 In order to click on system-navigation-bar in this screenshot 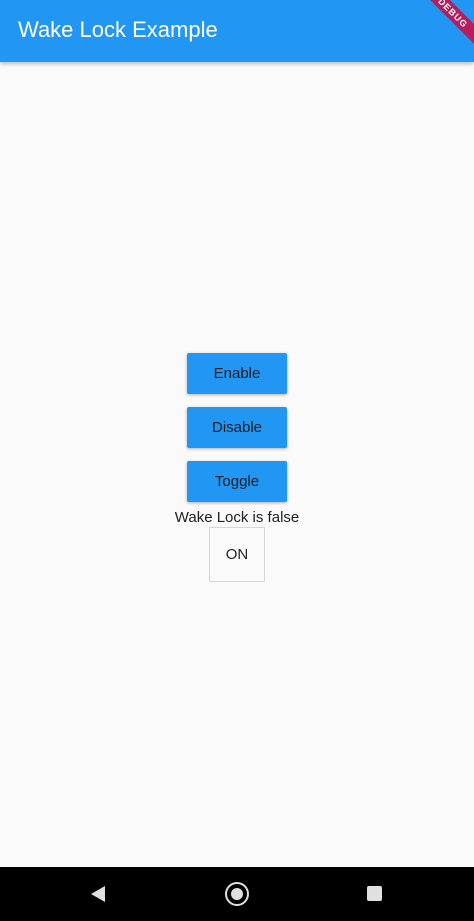, I will do `click(237, 894)`.